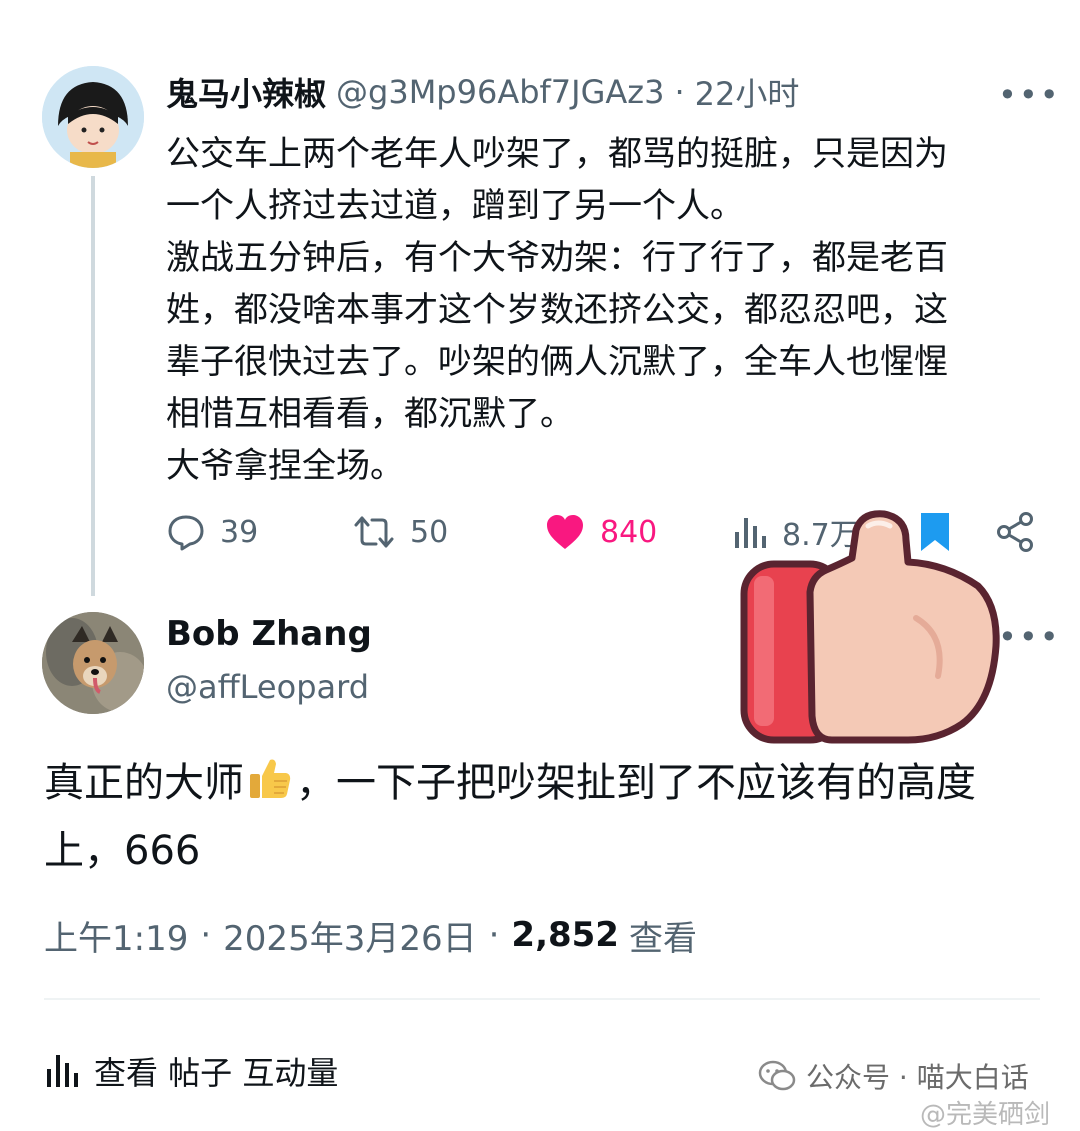  What do you see at coordinates (1029, 95) in the screenshot?
I see `more-options-icon: •••` at bounding box center [1029, 95].